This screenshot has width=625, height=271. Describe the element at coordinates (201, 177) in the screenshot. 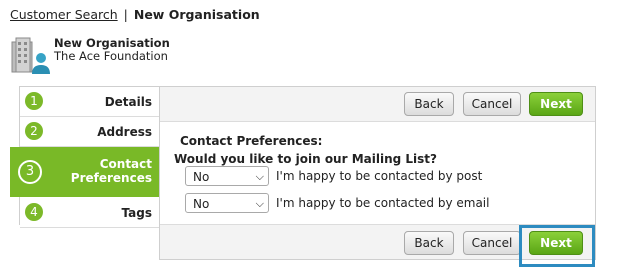

I see `post-contact-select-value: No` at that location.